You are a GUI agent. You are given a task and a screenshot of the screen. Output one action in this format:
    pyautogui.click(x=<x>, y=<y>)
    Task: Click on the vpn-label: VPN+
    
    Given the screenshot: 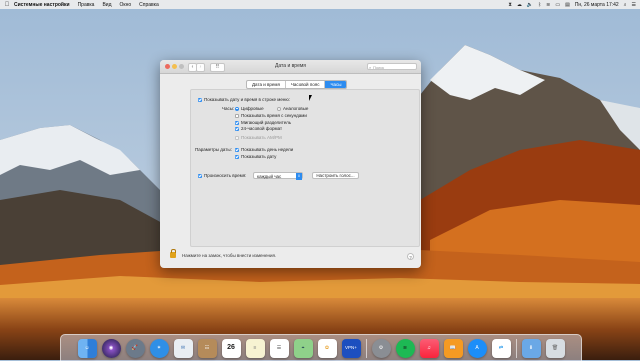 What is the action you would take?
    pyautogui.click(x=351, y=347)
    